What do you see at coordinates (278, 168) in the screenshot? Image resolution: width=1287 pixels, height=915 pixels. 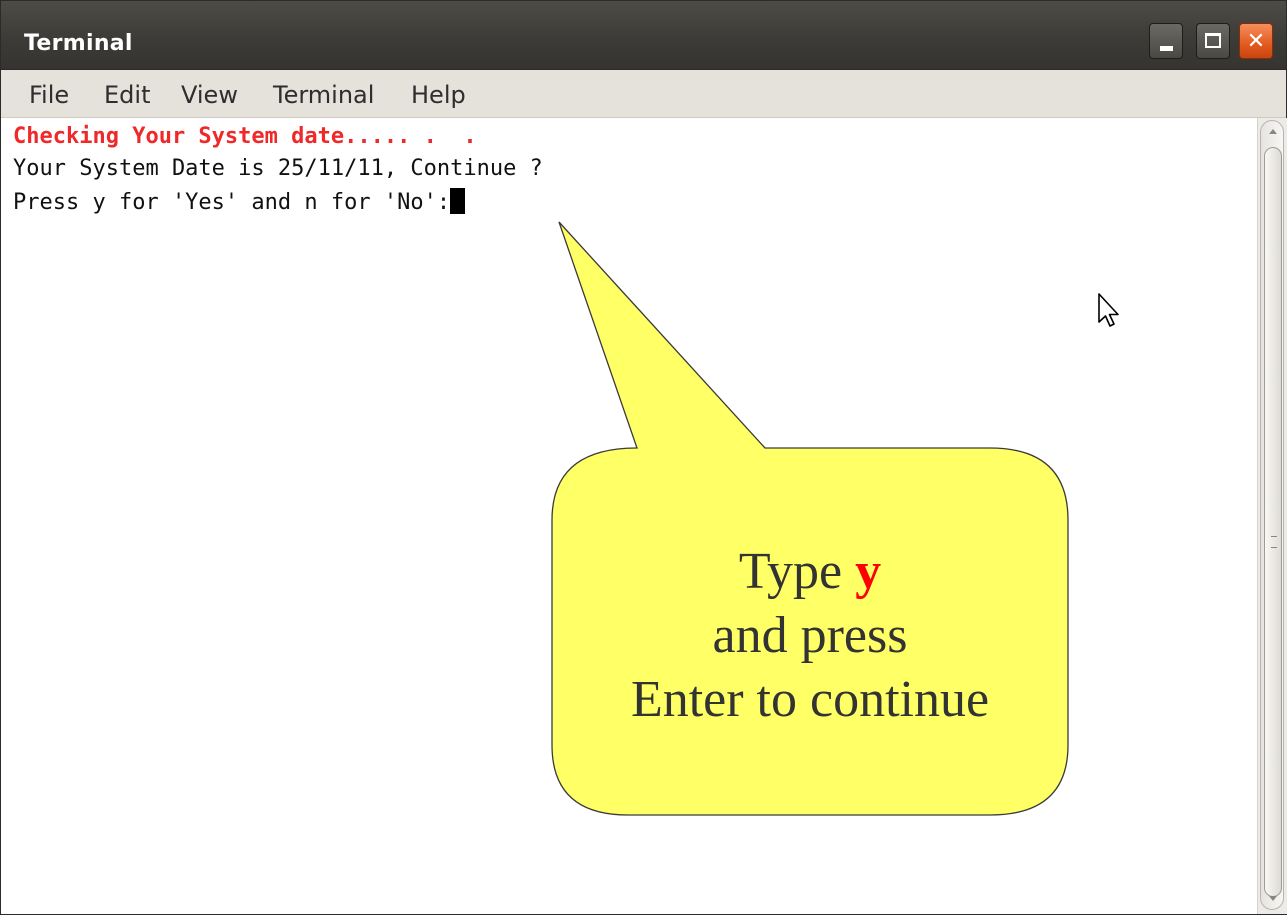 I see `terminal-line-date: Your System Date is 25/11/11, Continue ?` at bounding box center [278, 168].